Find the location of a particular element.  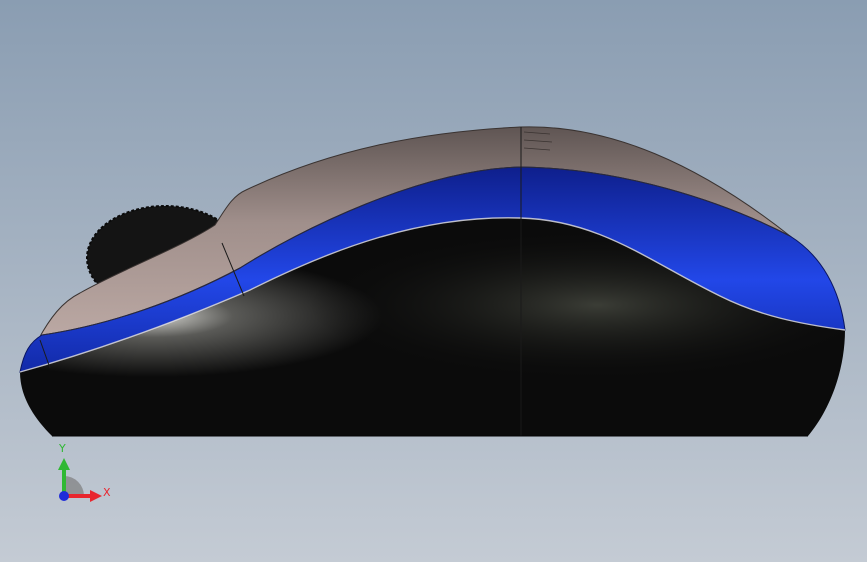

y-axis-label: Y is located at coordinates (62, 448).